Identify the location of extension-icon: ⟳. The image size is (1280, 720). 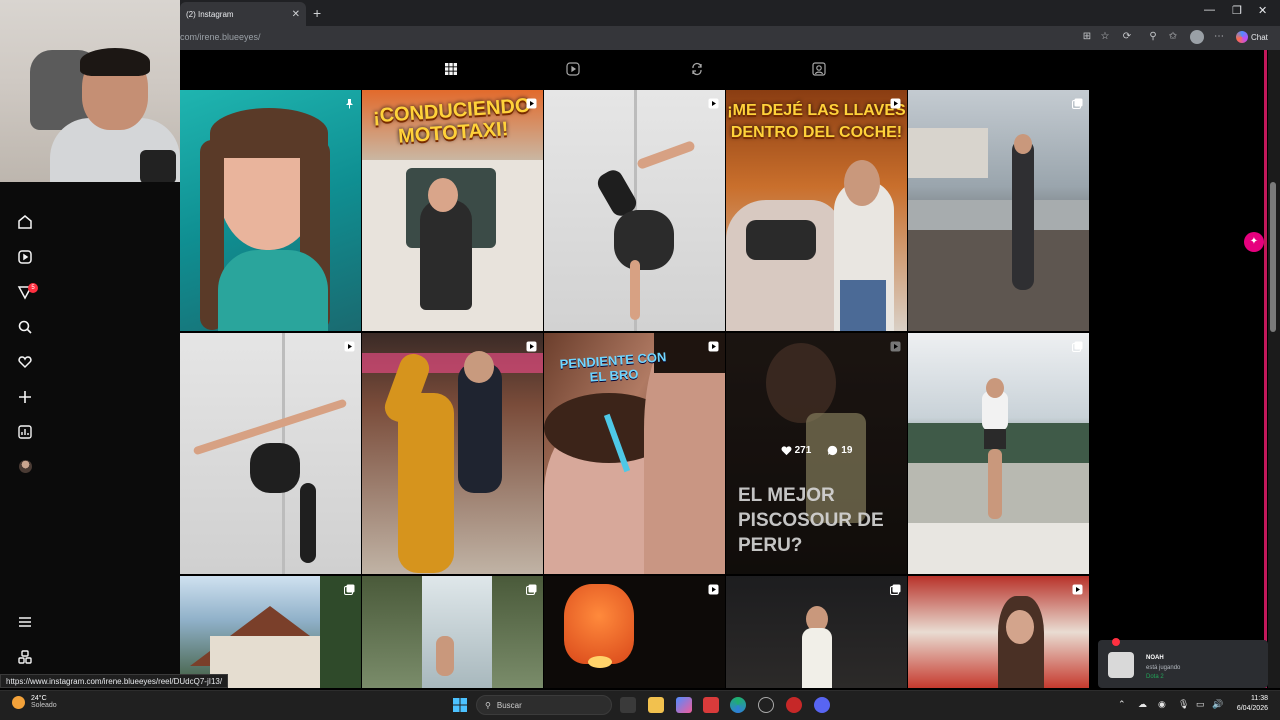
(1127, 37).